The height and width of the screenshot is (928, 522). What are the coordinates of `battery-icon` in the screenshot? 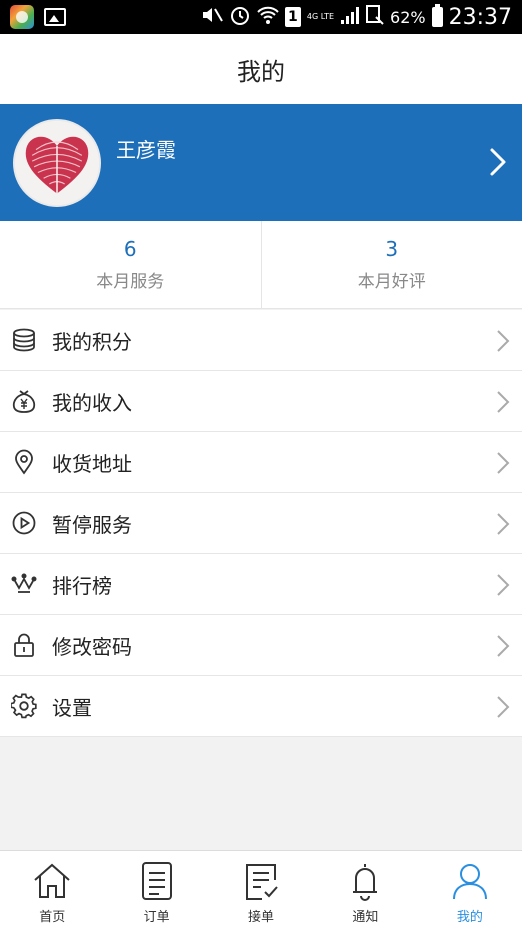 It's located at (437, 15).